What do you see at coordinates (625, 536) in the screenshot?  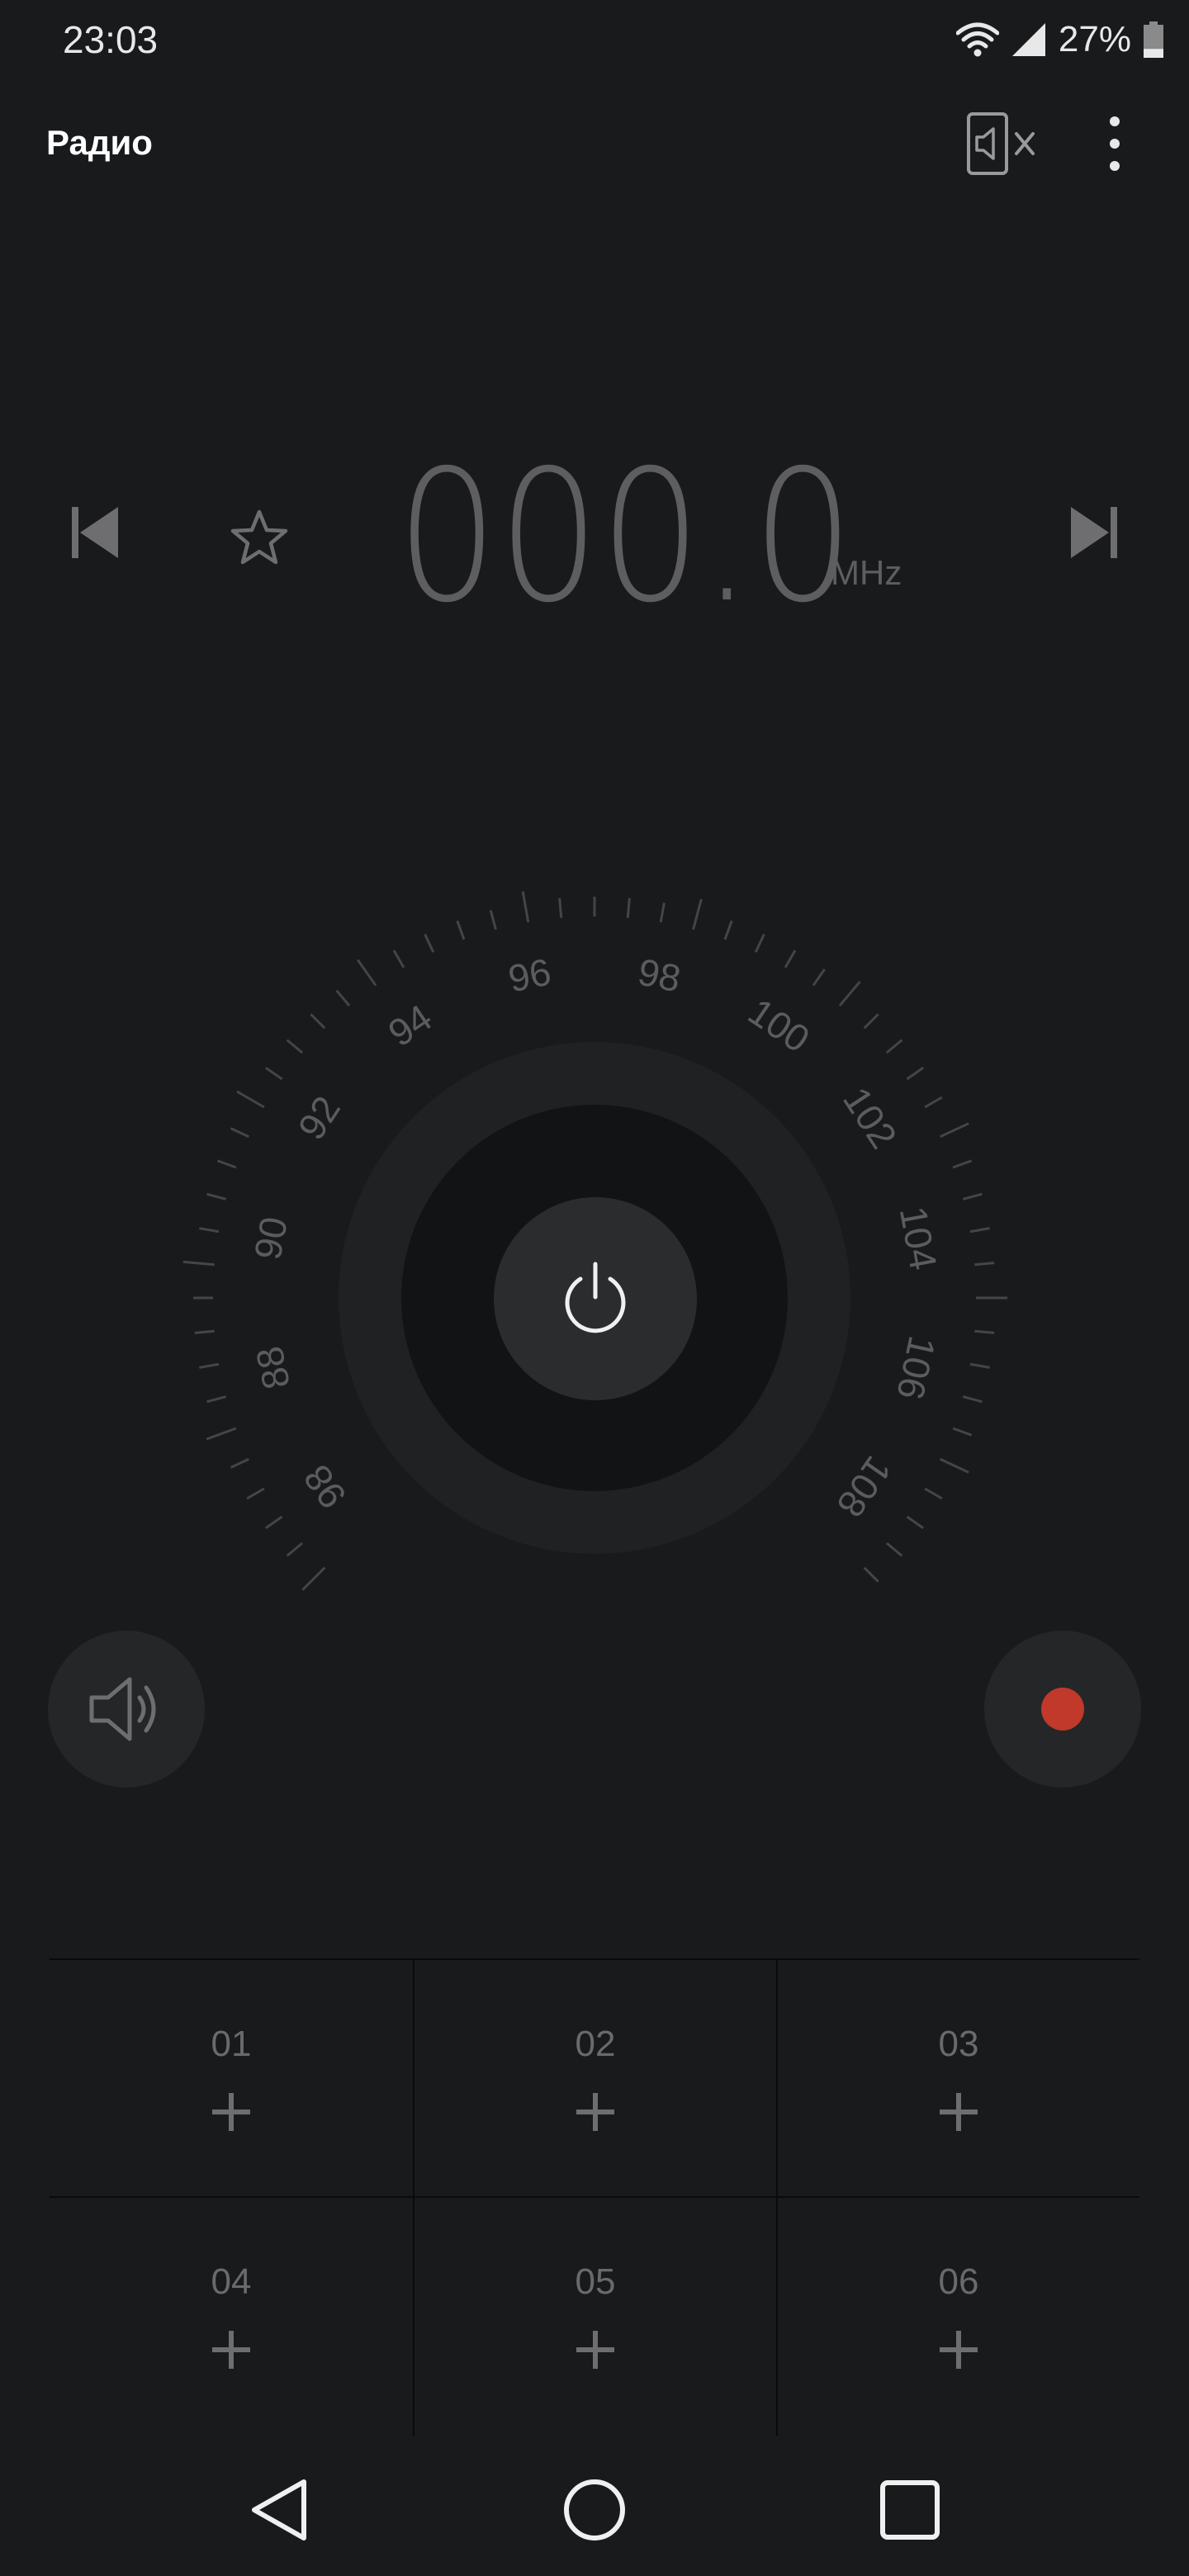 I see `frequency-display: 000.0` at bounding box center [625, 536].